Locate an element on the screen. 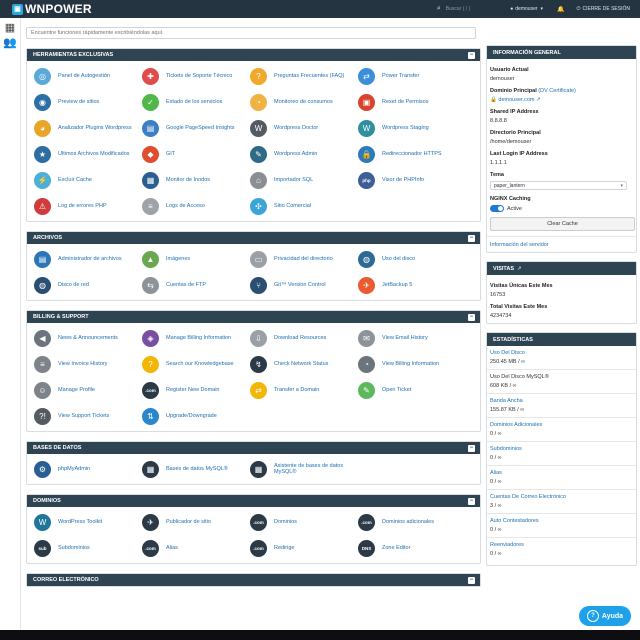 The height and width of the screenshot is (640, 640). tool-item: ✎ Wordpress Admin is located at coordinates (301, 154).